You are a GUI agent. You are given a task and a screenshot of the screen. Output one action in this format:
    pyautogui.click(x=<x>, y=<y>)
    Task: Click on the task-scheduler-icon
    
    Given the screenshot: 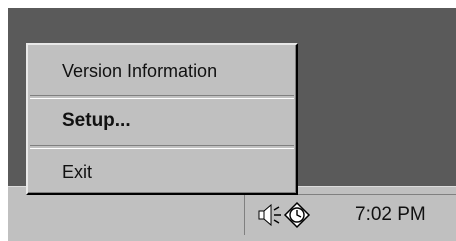 What is the action you would take?
    pyautogui.click(x=297, y=215)
    